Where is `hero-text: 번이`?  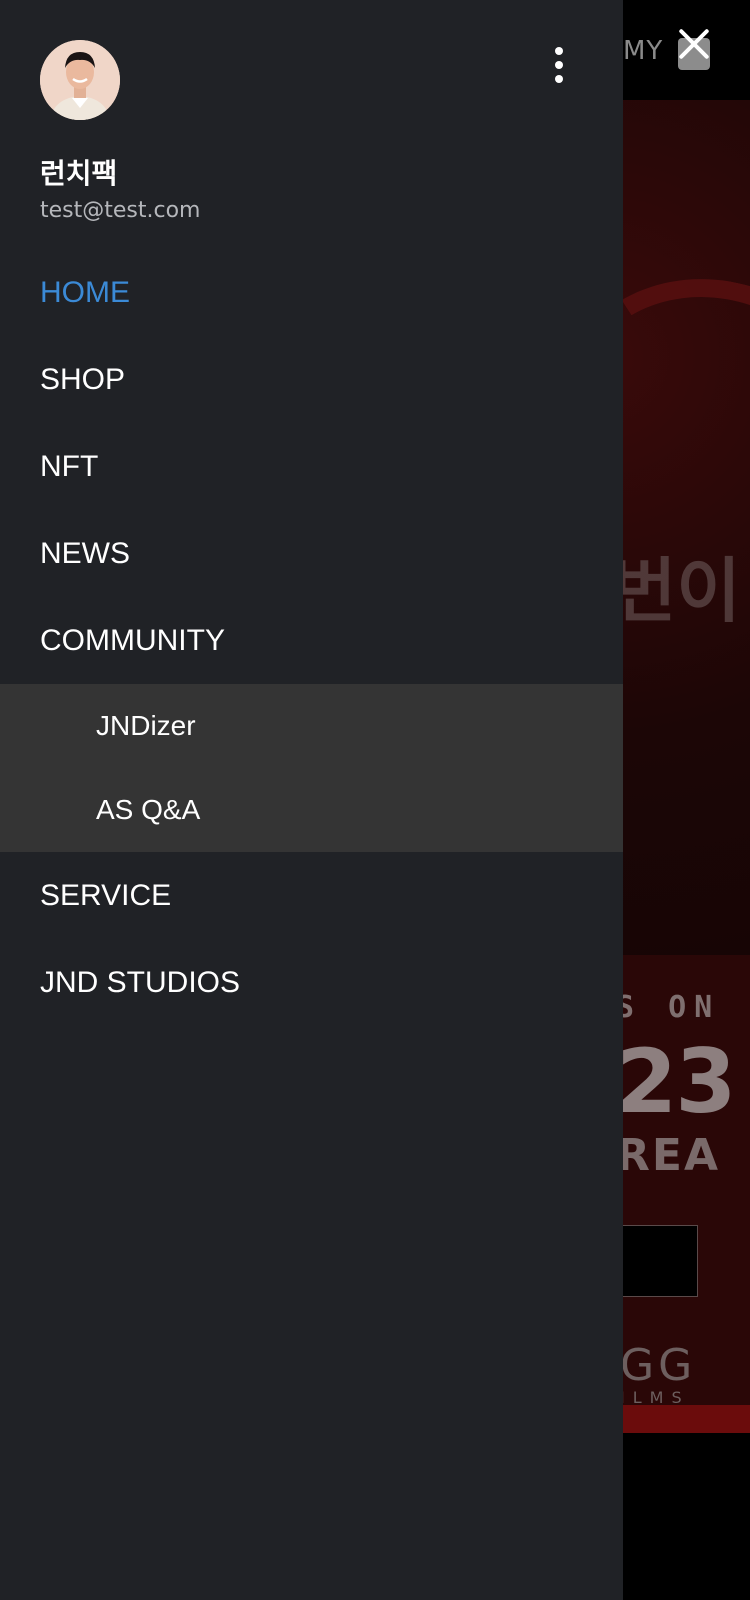 hero-text: 번이 is located at coordinates (676, 591).